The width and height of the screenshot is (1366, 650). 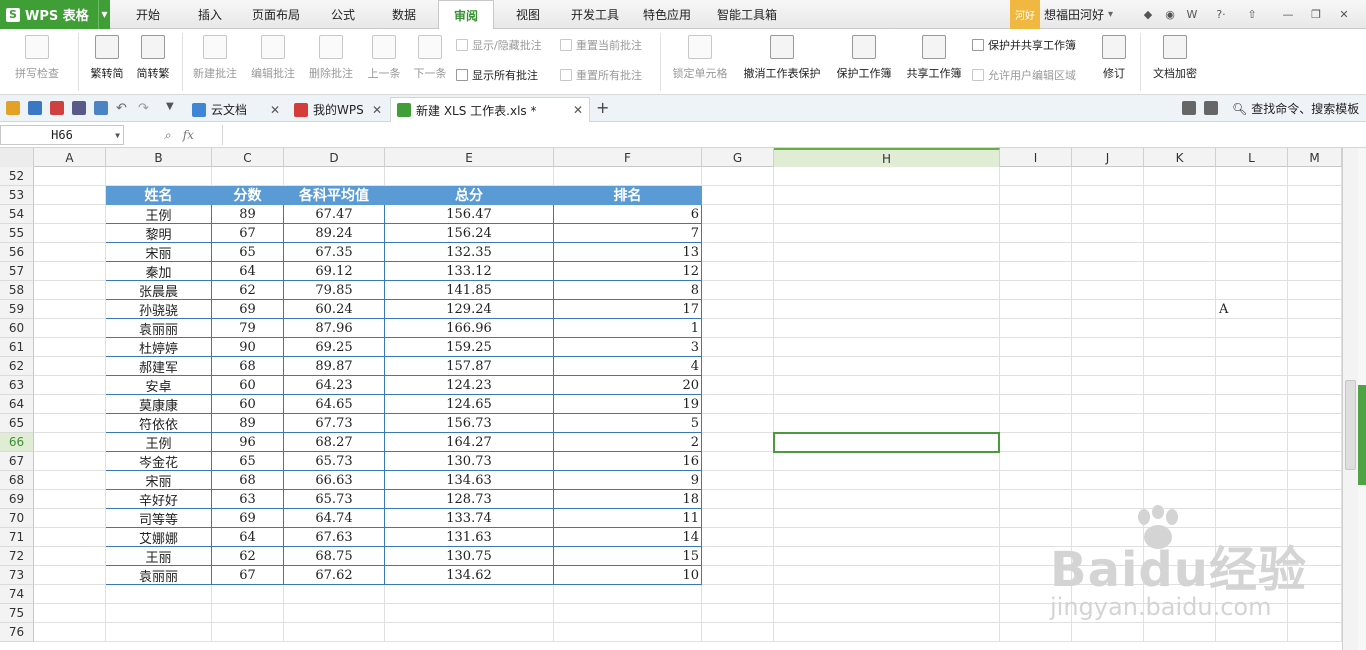 I want to click on menu-tab: 视图, so click(x=528, y=14).